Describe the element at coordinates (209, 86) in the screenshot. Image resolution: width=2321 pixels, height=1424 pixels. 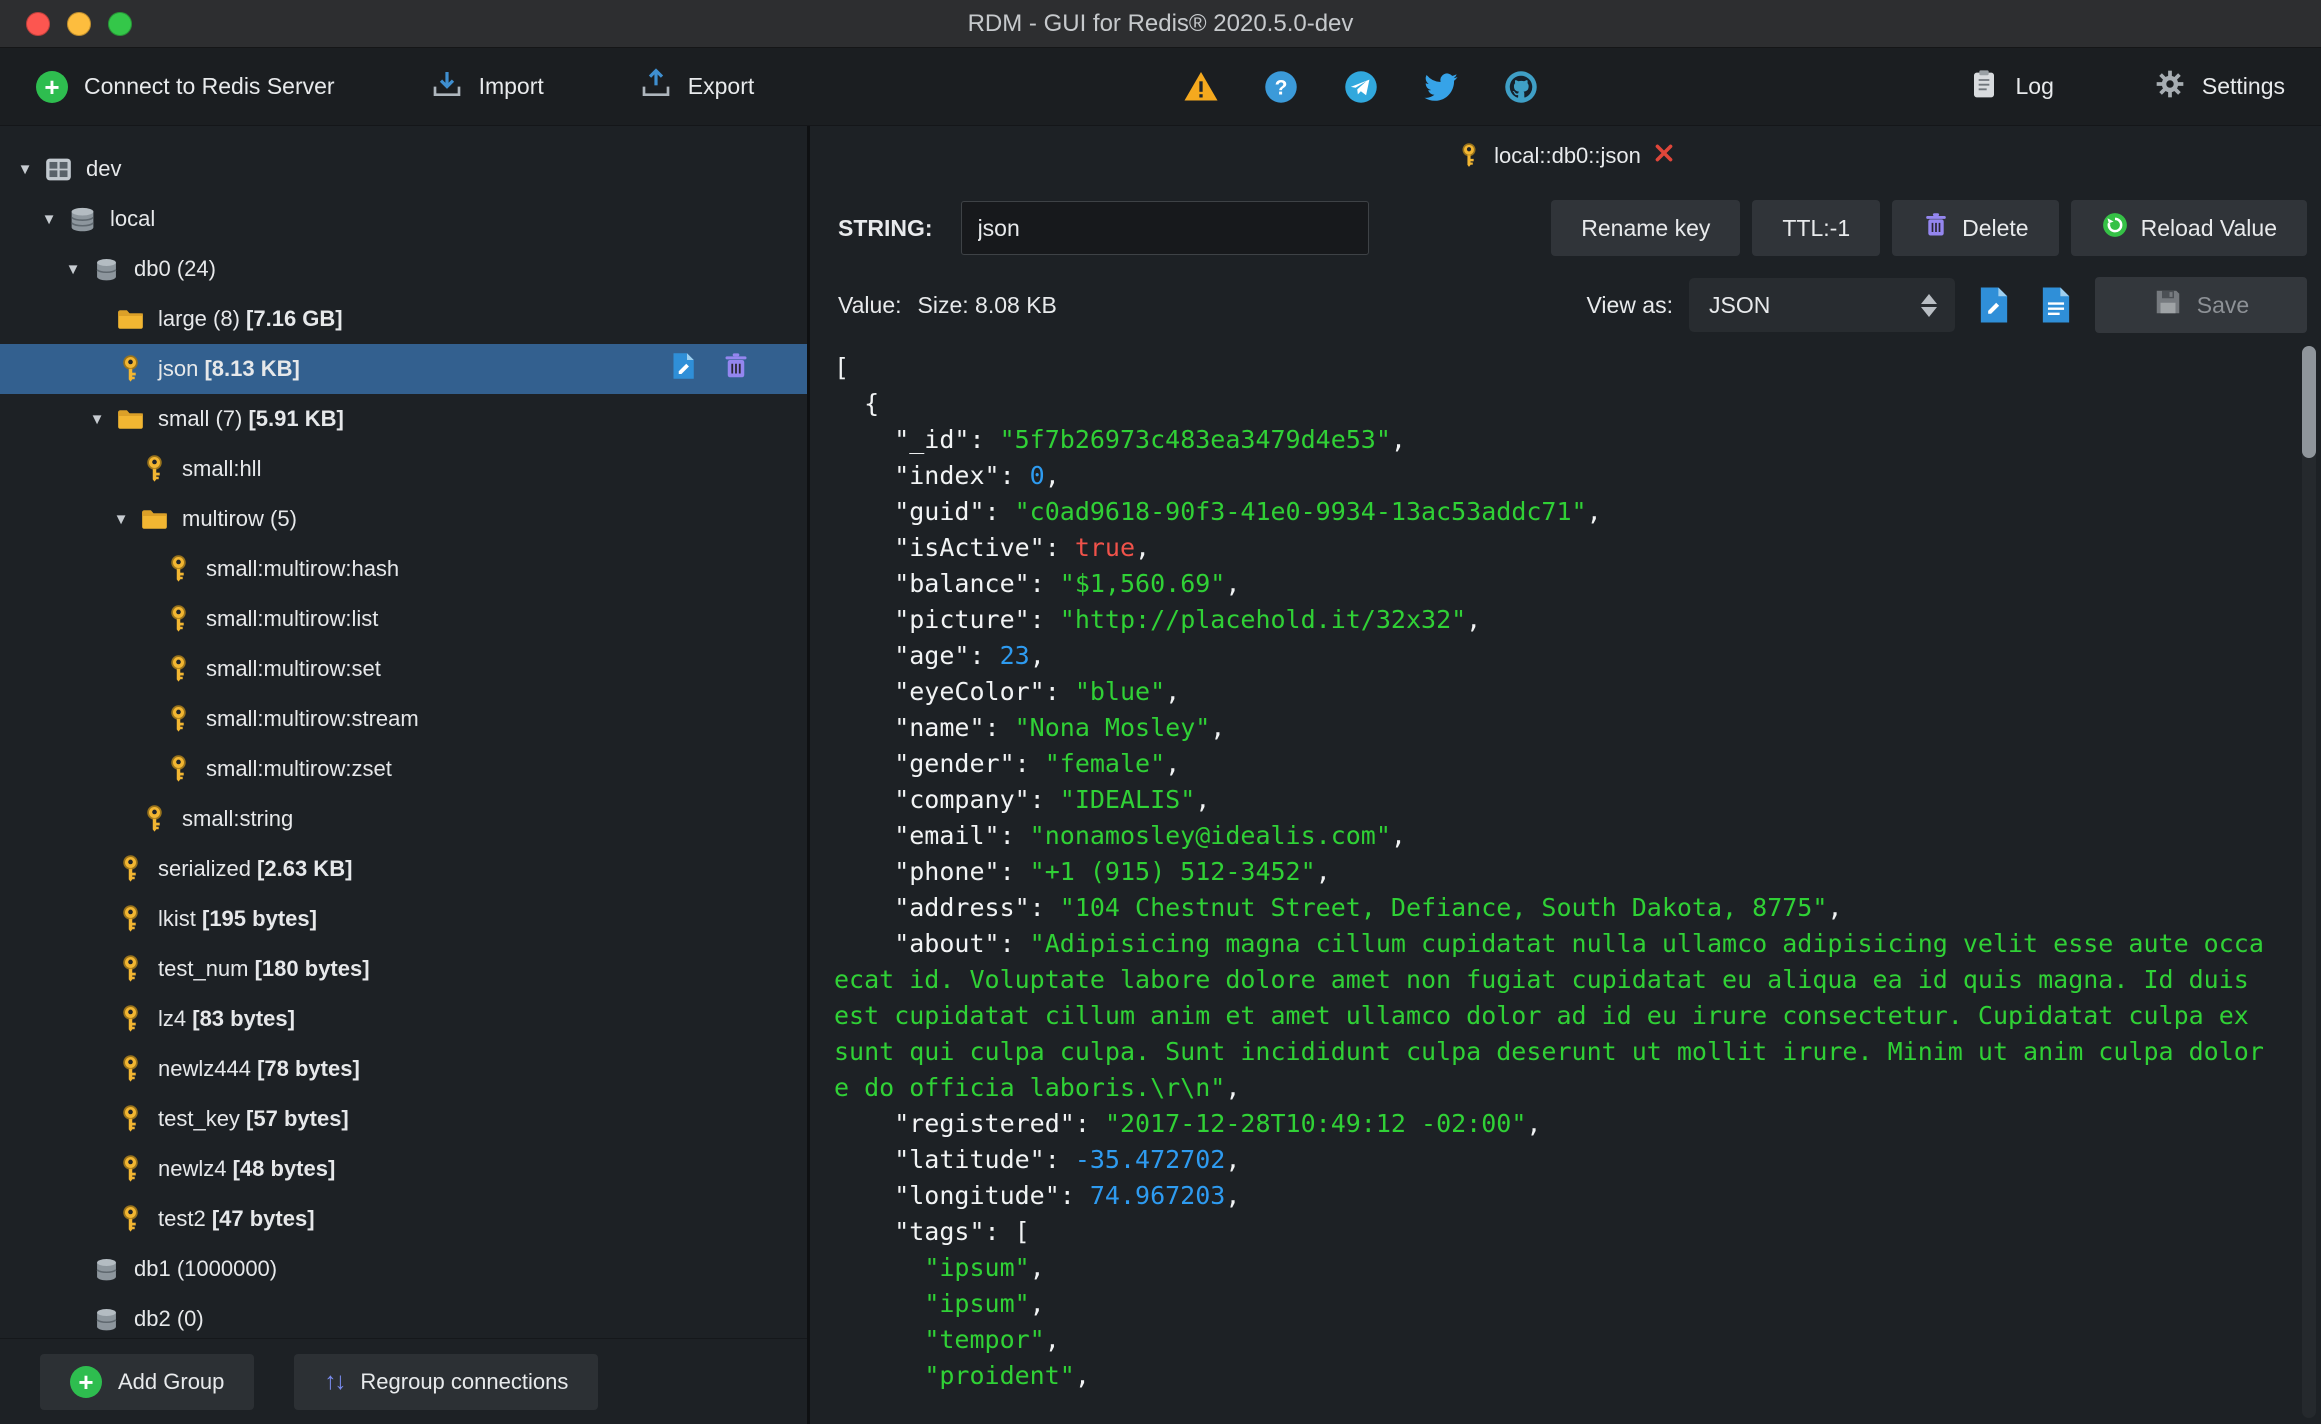
I see `connect-label: Connect to Redis Server` at that location.